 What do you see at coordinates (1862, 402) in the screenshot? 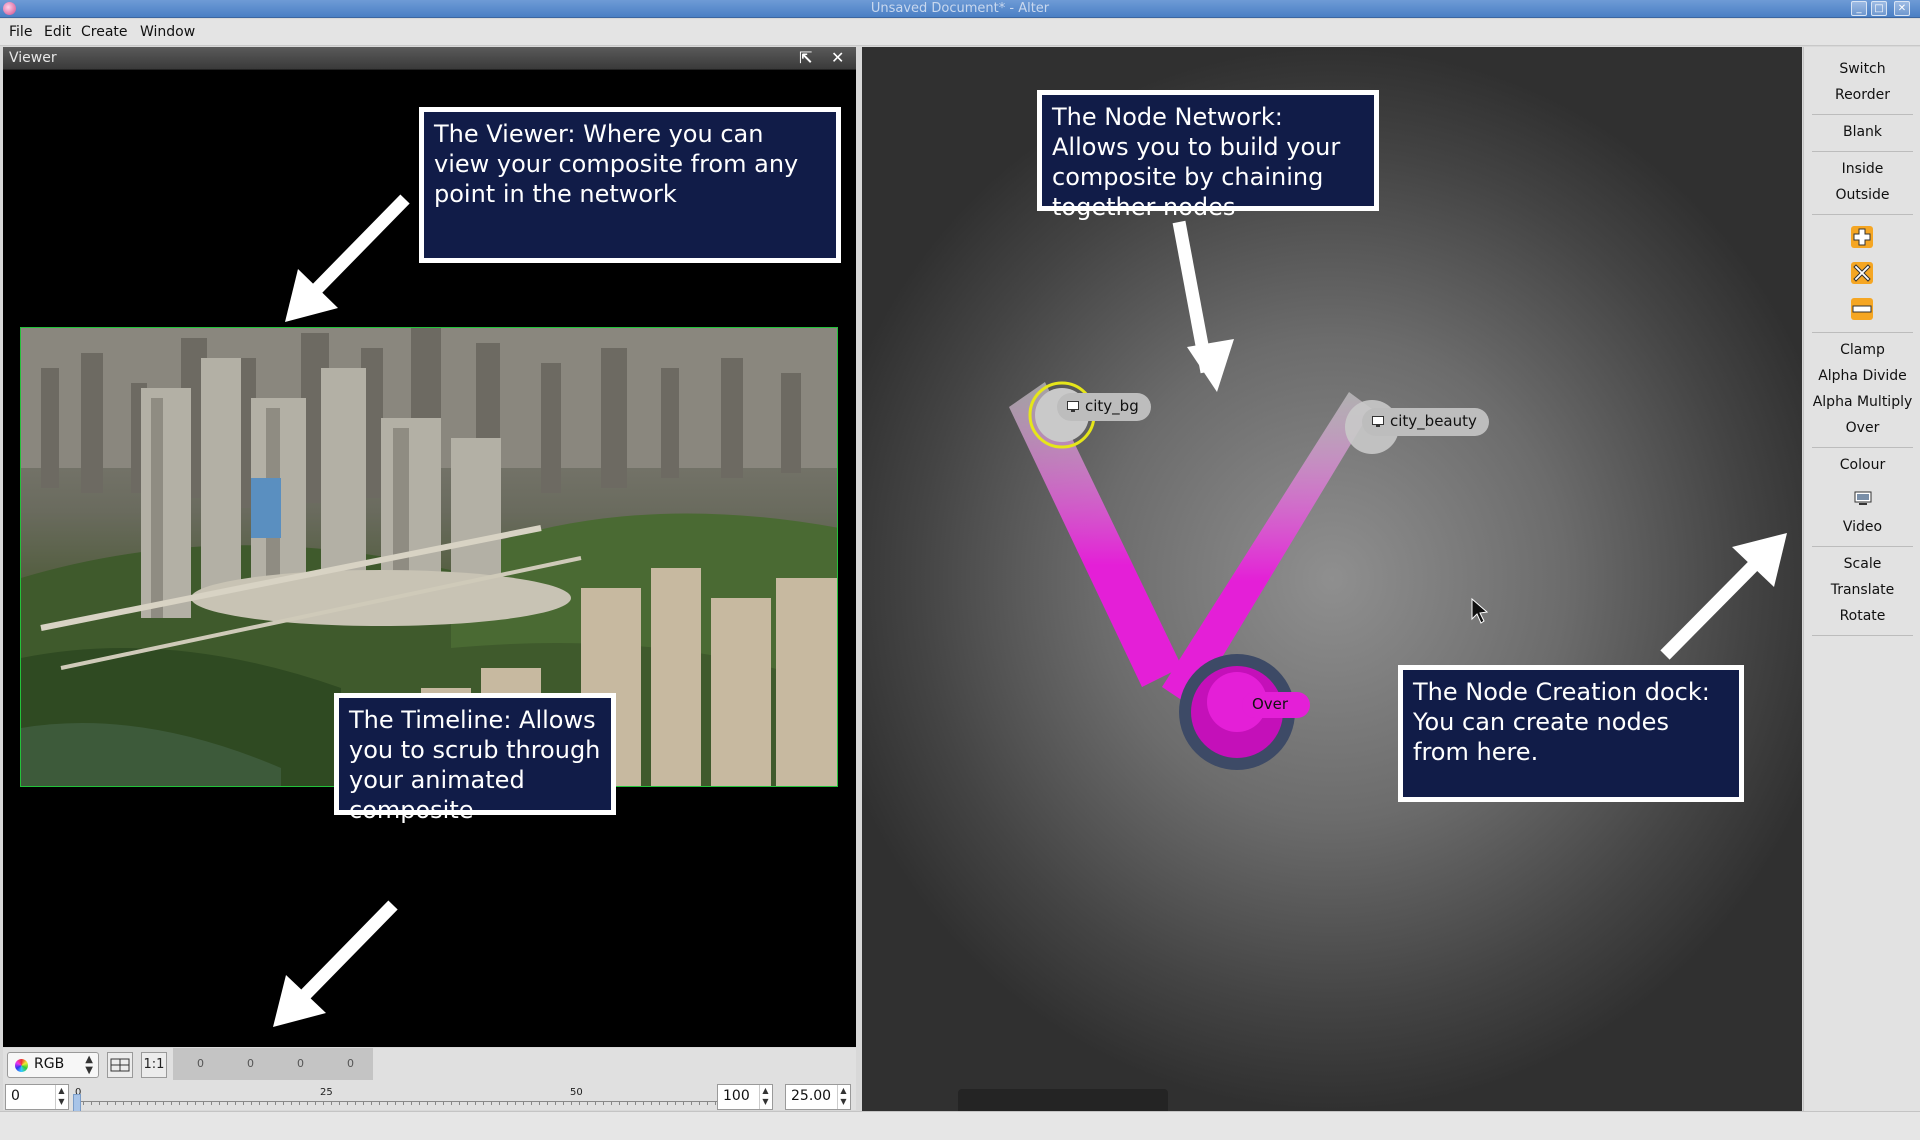
I see `create-alpha-multiply-node: Alpha Multiply` at bounding box center [1862, 402].